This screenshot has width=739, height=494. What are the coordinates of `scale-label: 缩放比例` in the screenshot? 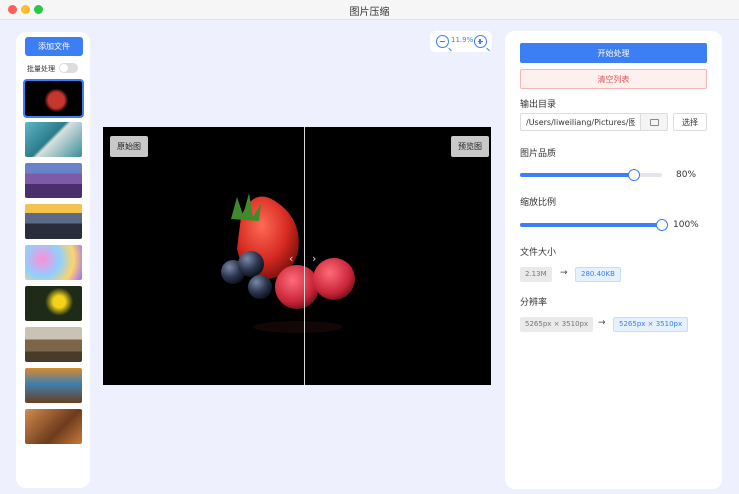 It's located at (538, 203).